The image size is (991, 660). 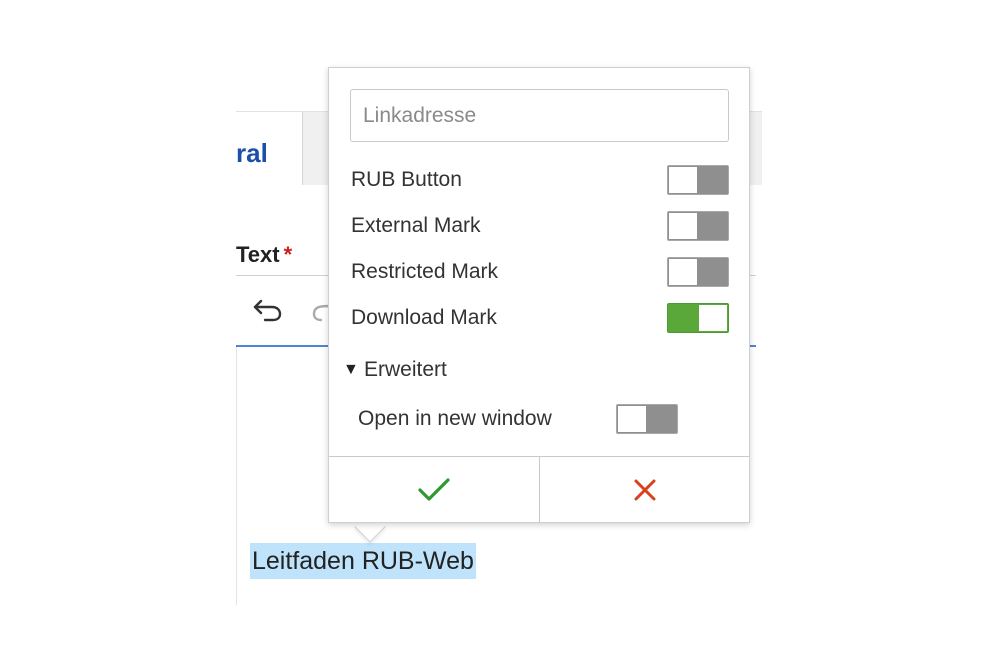 What do you see at coordinates (363, 561) in the screenshot?
I see `selected-link-text: Leitfaden RUB-Web` at bounding box center [363, 561].